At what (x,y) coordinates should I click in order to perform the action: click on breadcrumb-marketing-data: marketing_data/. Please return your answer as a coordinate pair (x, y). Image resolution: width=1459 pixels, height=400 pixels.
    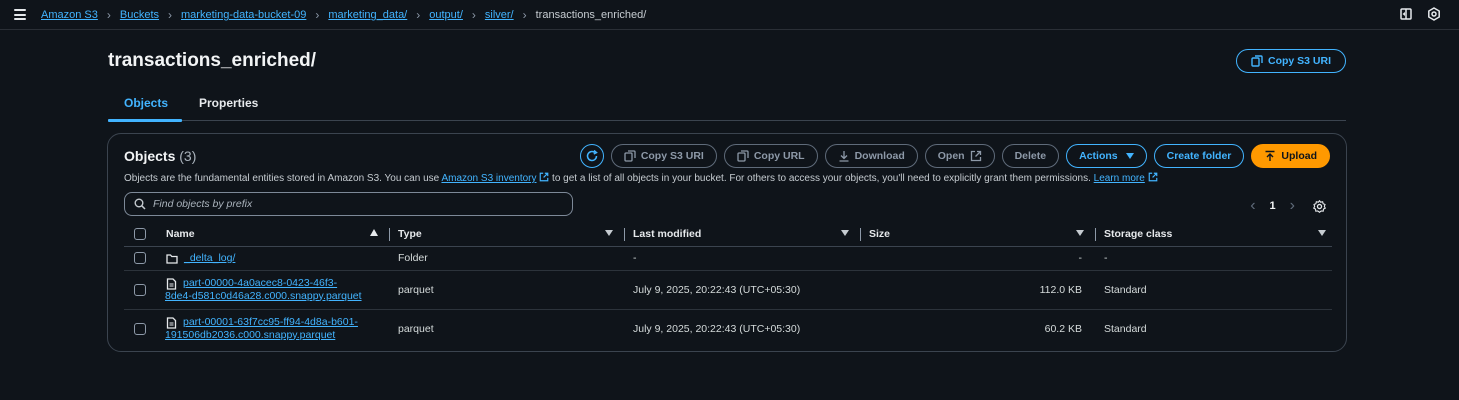
    Looking at the image, I should click on (367, 15).